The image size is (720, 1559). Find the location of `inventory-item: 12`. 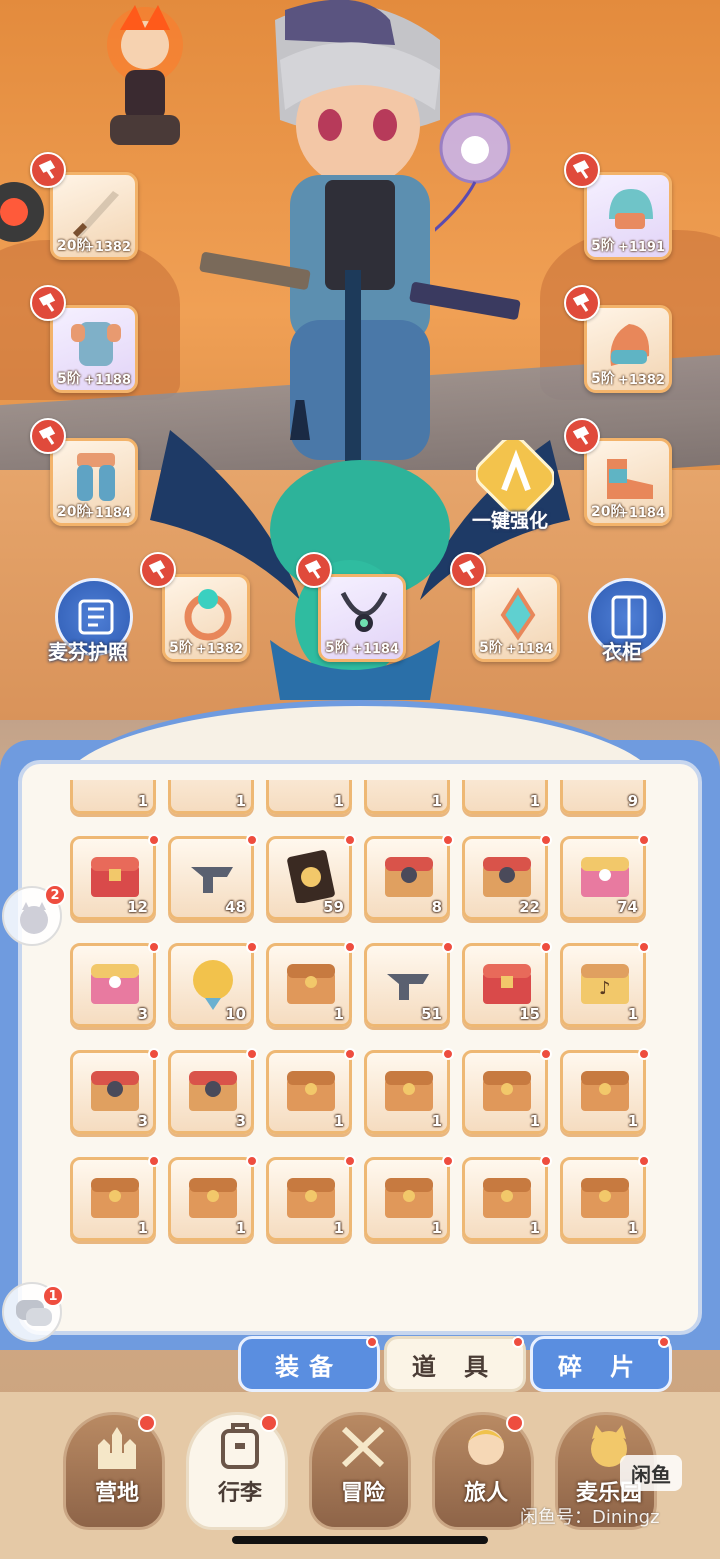

inventory-item: 12 is located at coordinates (113, 878).